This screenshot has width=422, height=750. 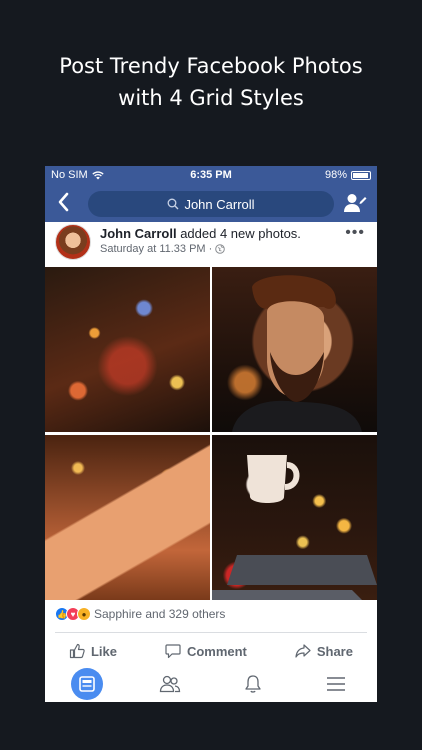 I want to click on divider, so click(x=211, y=632).